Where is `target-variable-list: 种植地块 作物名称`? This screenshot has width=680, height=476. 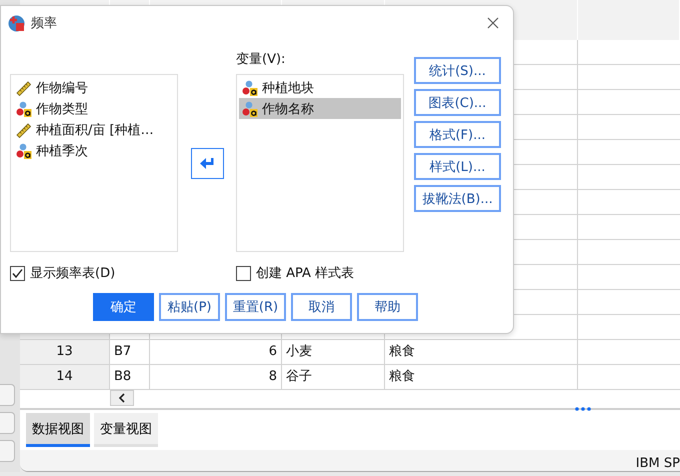
target-variable-list: 种植地块 作物名称 is located at coordinates (320, 163).